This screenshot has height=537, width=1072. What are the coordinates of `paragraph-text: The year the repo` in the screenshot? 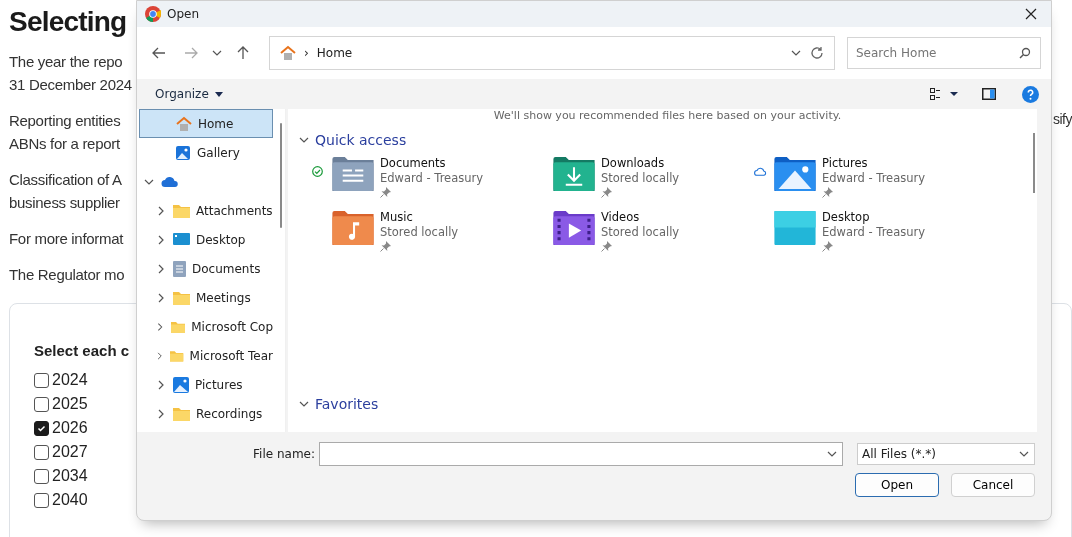 It's located at (66, 62).